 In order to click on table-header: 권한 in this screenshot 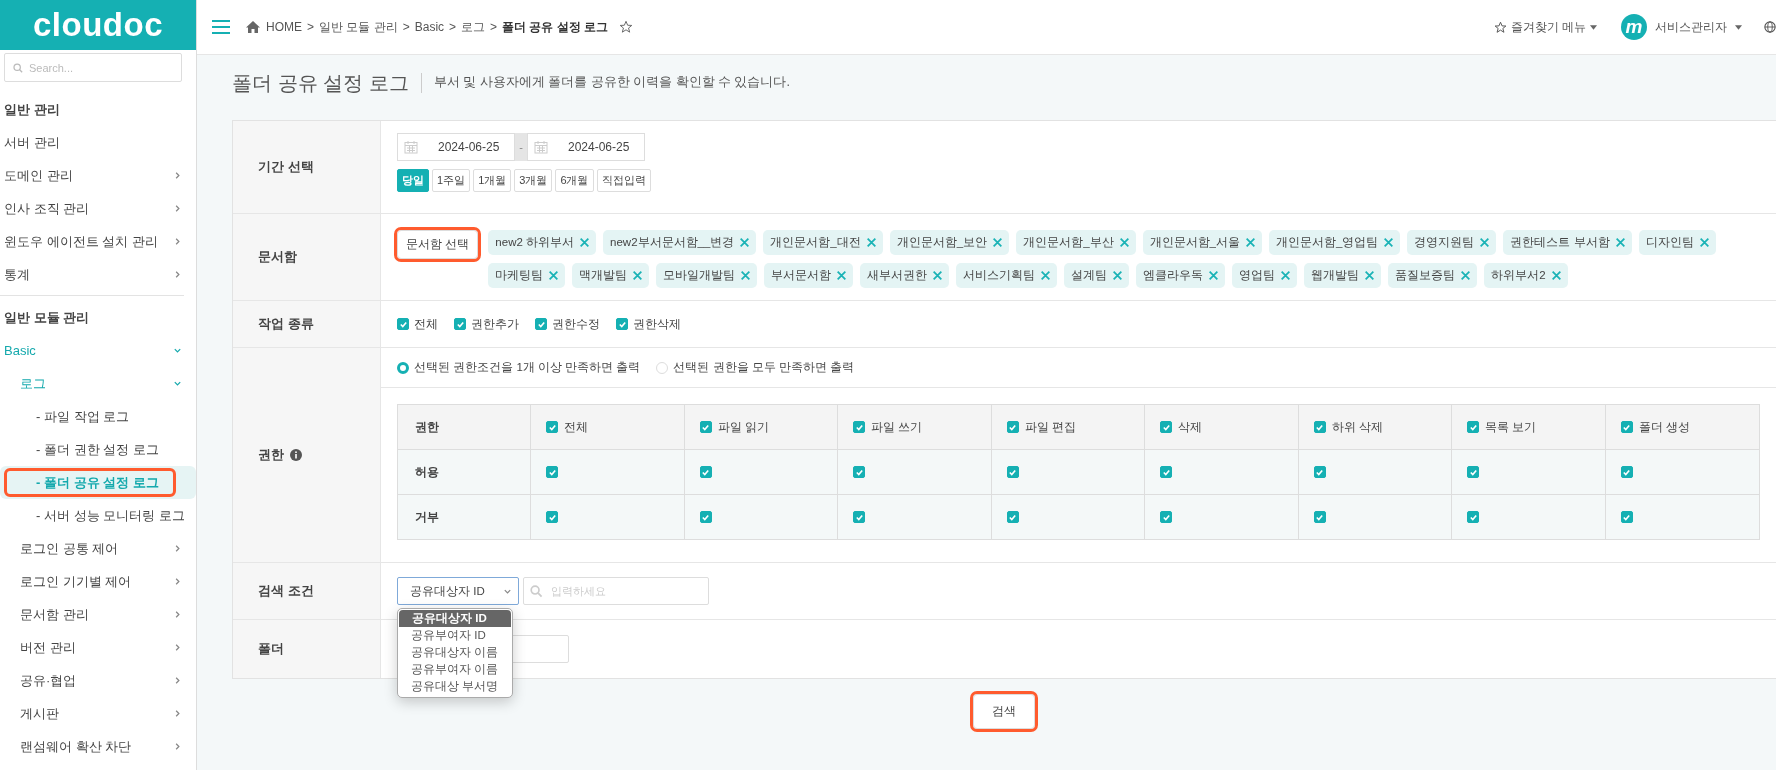, I will do `click(464, 427)`.